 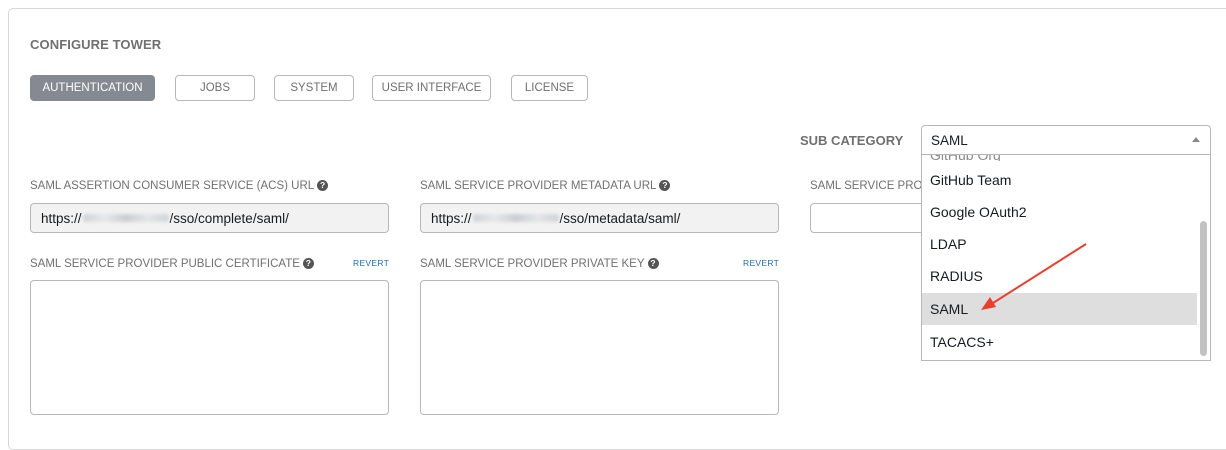 I want to click on dropdown-option-github-team: GitHub Team, so click(x=1059, y=180).